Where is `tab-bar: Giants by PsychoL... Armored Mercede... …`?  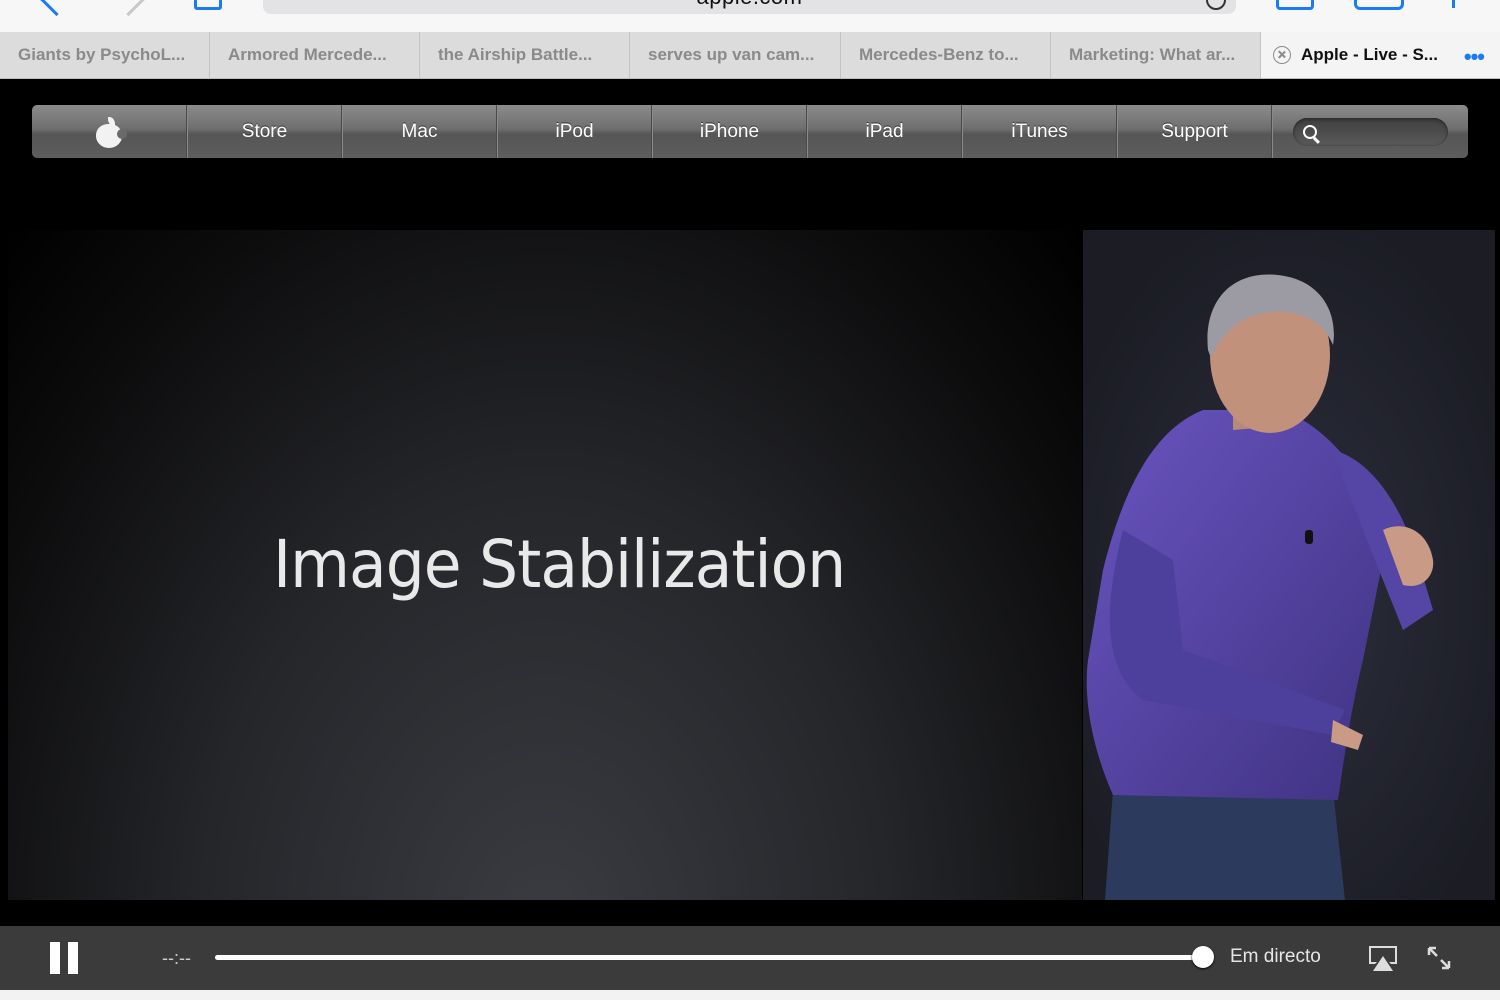
tab-bar: Giants by PsychoL... Armored Mercede... … is located at coordinates (750, 55).